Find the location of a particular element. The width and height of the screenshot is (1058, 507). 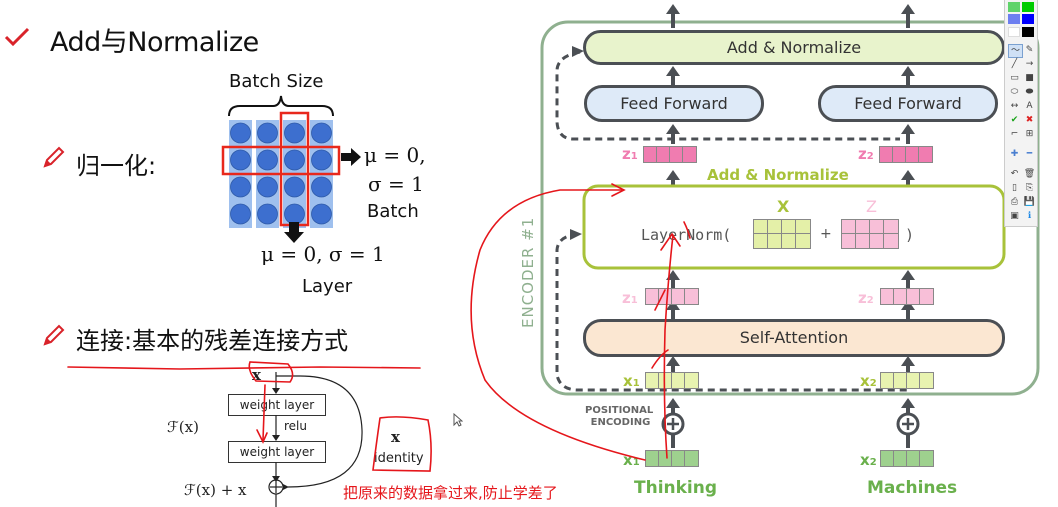

mouse-cursor-icon is located at coordinates (458, 420).